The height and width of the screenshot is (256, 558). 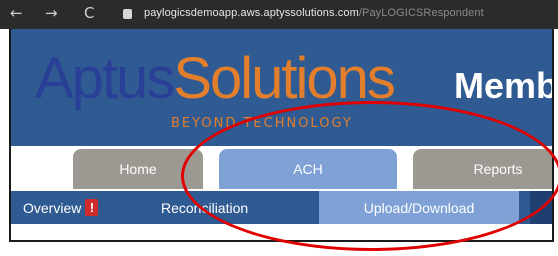 What do you see at coordinates (138, 169) in the screenshot?
I see `tab-home-label: Home` at bounding box center [138, 169].